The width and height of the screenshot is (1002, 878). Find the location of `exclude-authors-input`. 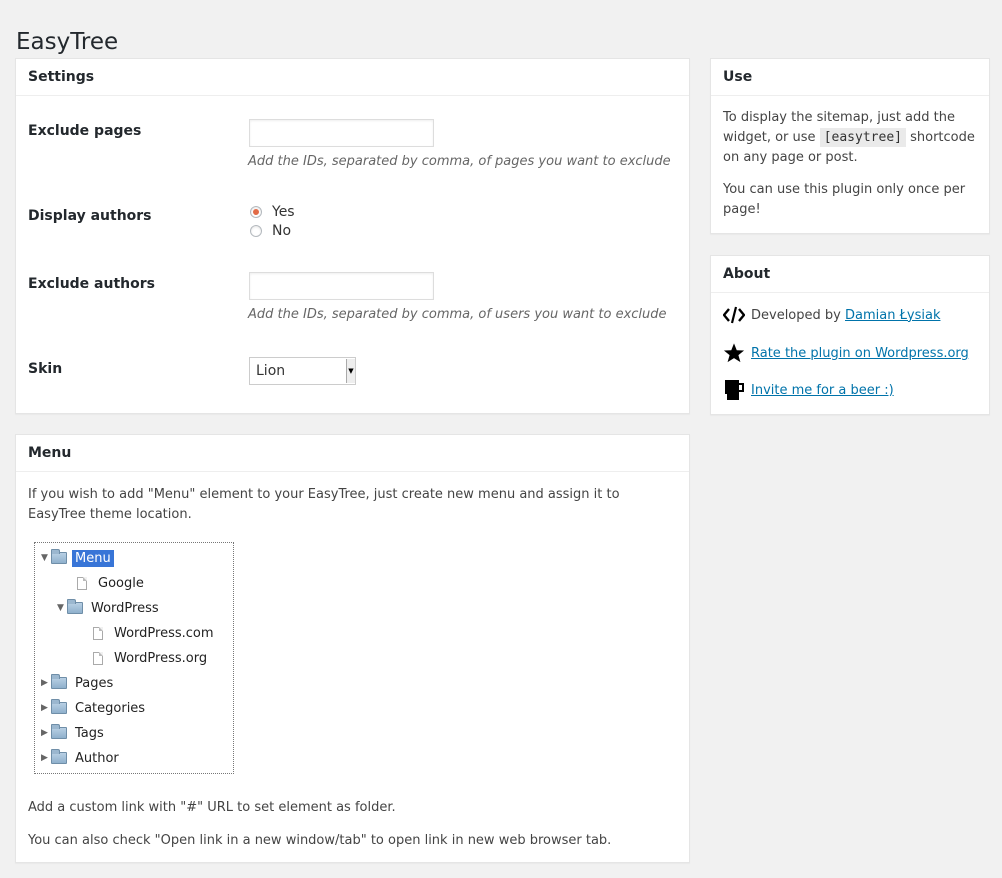

exclude-authors-input is located at coordinates (341, 286).